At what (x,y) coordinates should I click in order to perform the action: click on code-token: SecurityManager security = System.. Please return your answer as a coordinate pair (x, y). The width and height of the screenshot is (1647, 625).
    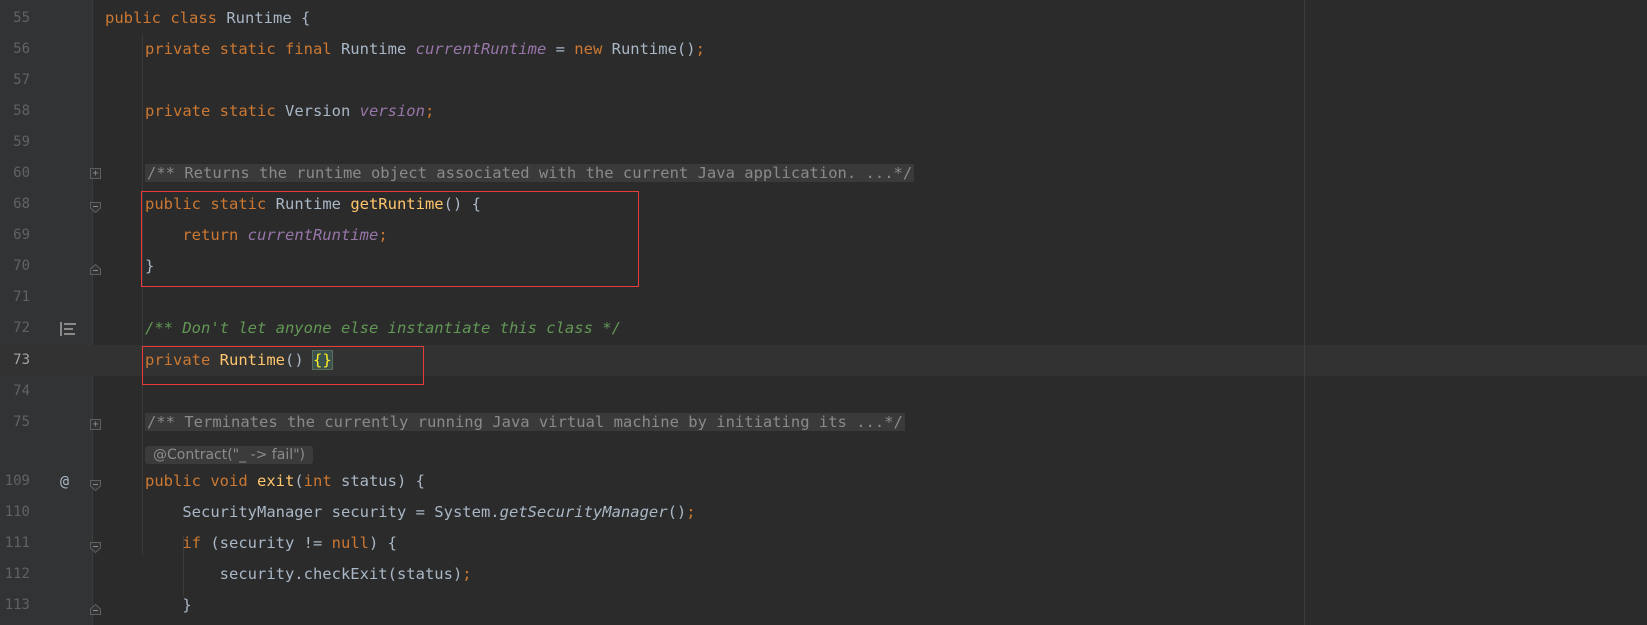
    Looking at the image, I should click on (322, 512).